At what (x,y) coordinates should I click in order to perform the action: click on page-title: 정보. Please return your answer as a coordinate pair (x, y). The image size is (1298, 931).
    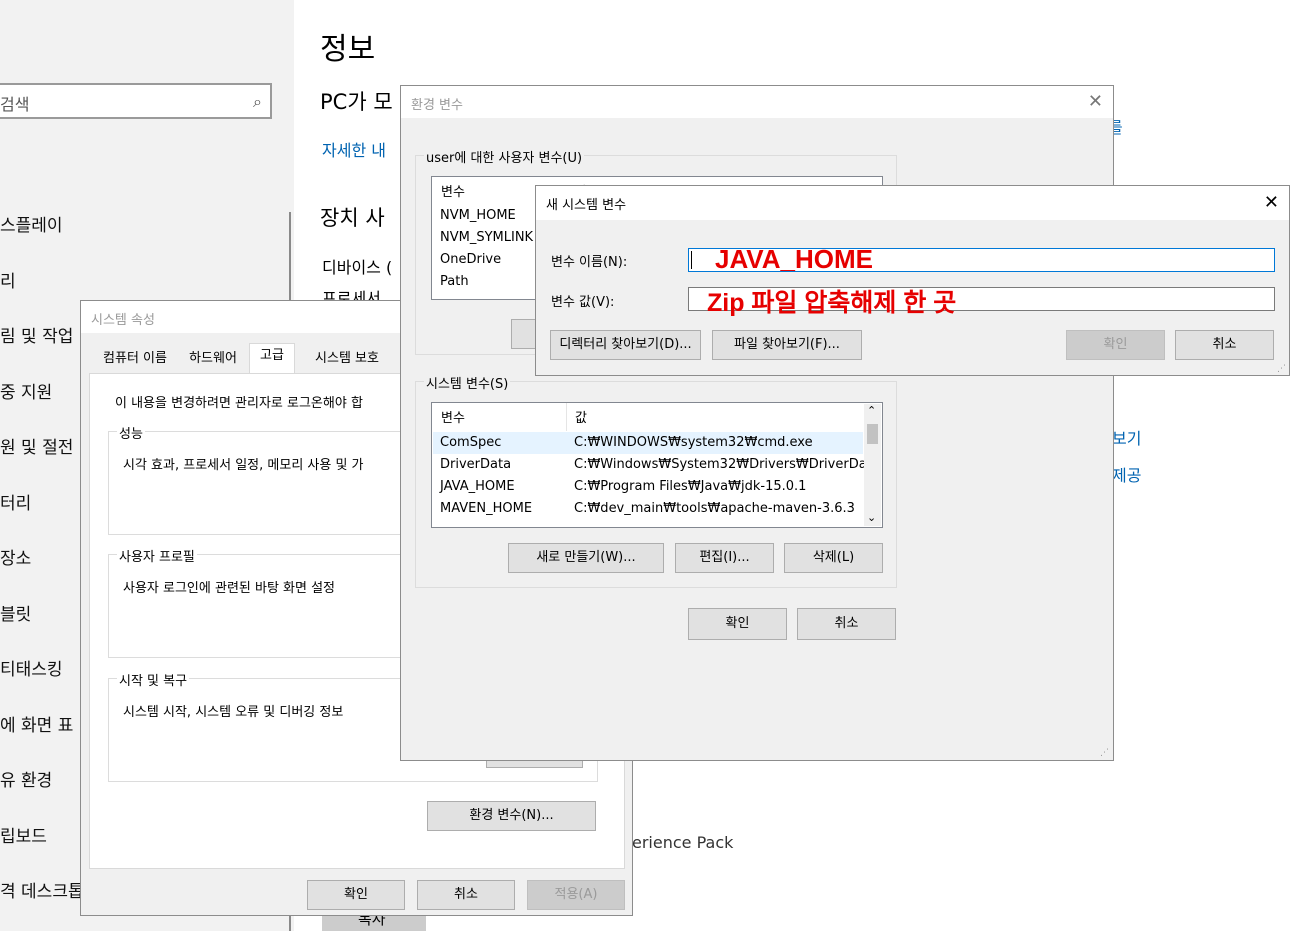
    Looking at the image, I should click on (348, 49).